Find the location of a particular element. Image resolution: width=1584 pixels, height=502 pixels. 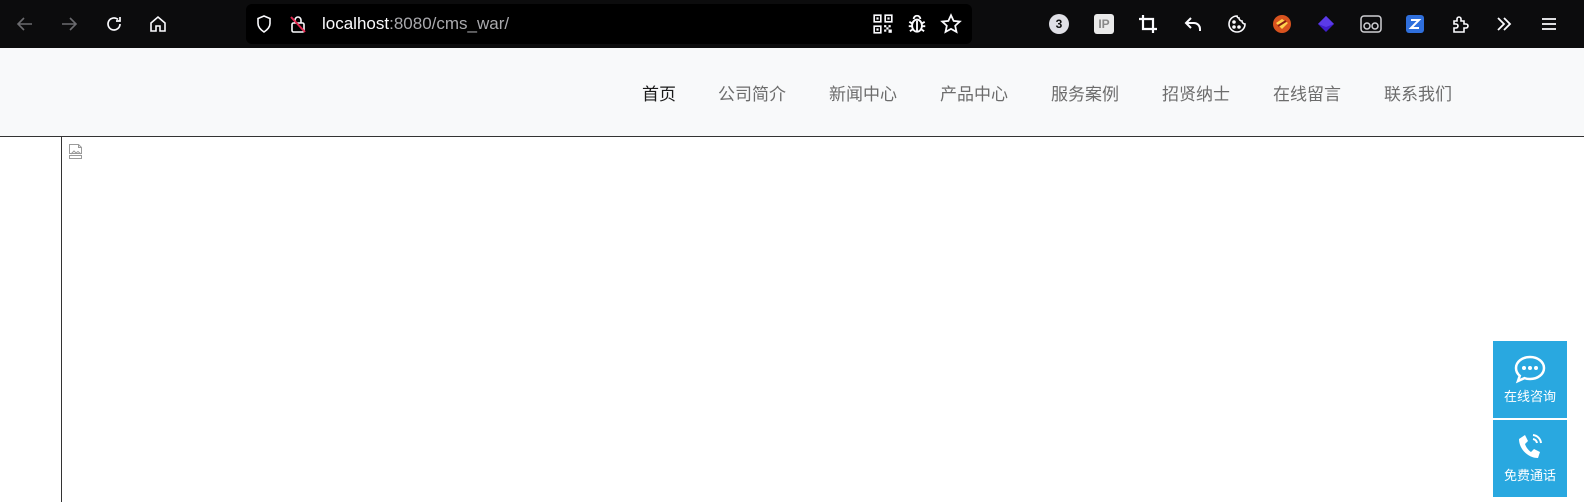

crop-icon is located at coordinates (1148, 24).